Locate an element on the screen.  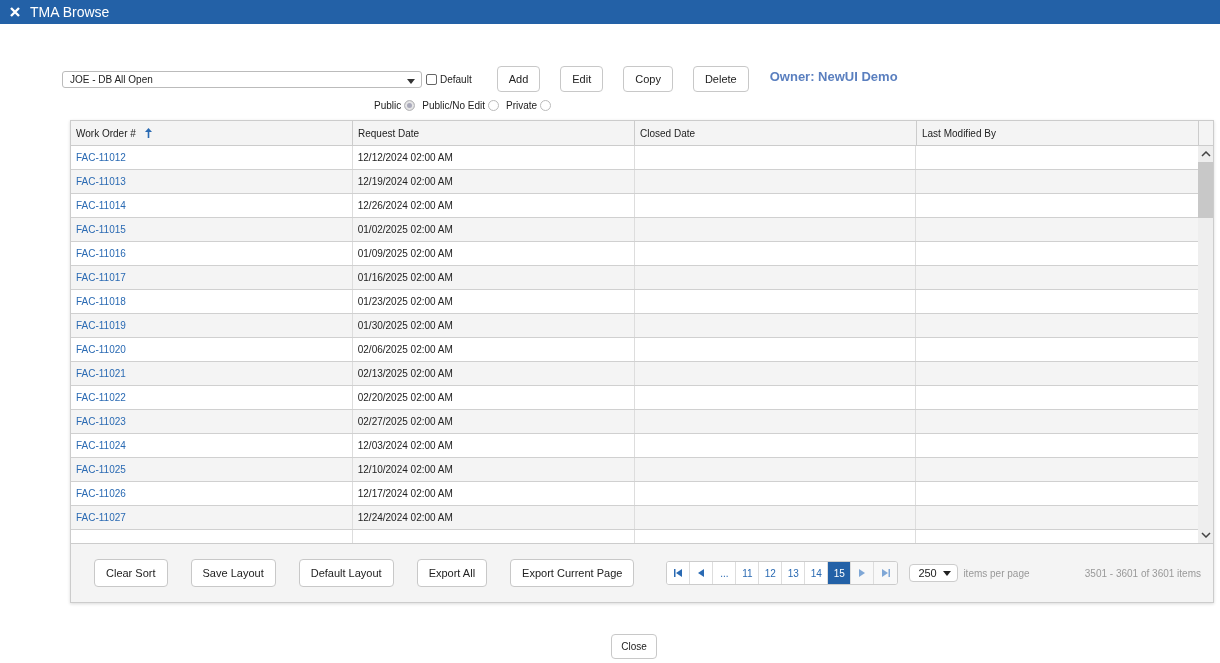
work-order-link: FAC-11026 is located at coordinates (101, 493).